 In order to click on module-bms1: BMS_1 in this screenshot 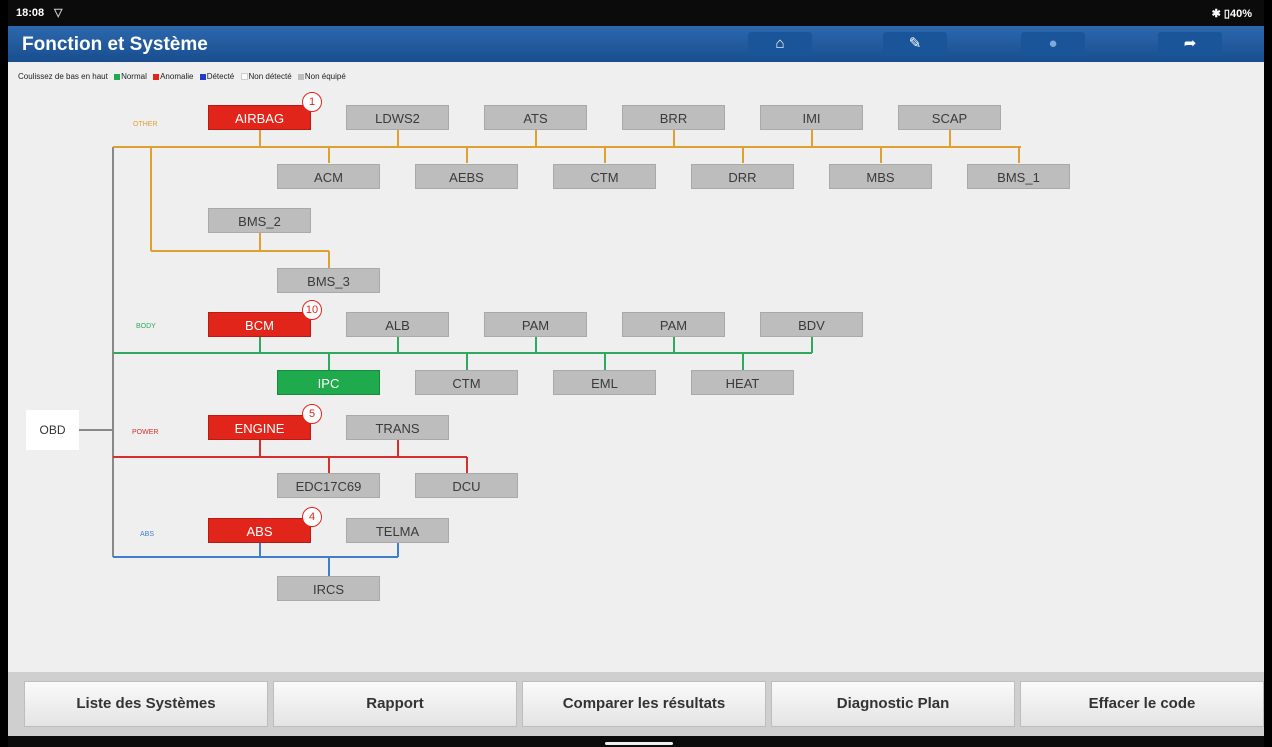, I will do `click(1018, 176)`.